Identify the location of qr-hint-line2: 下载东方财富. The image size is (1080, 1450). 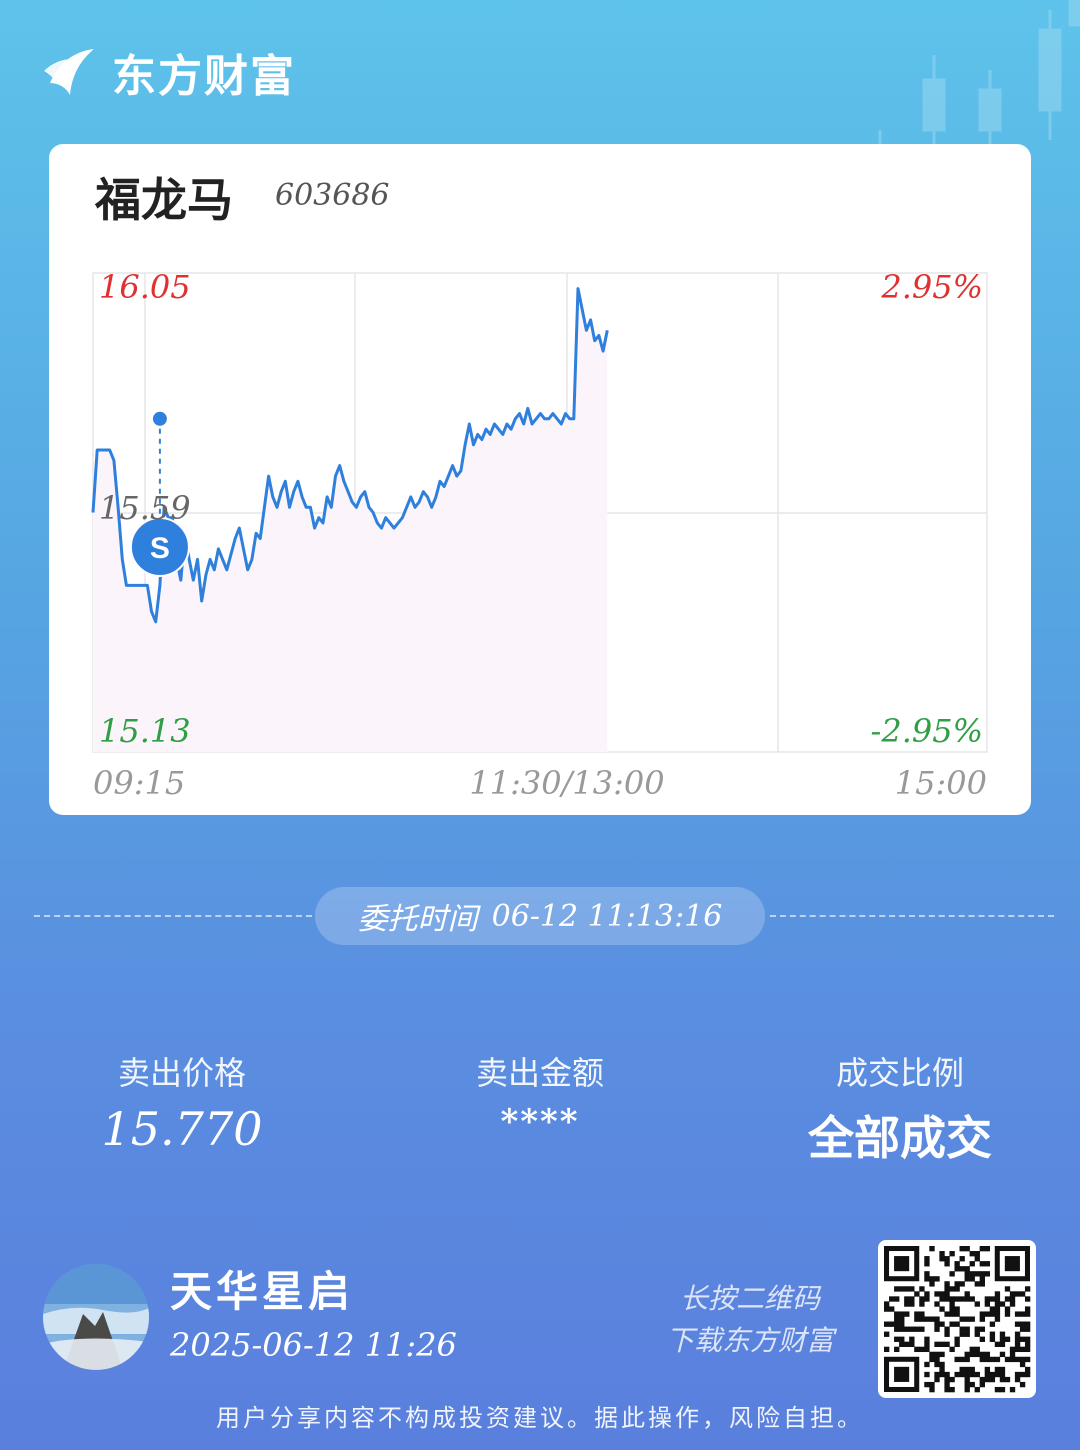
(749, 1340).